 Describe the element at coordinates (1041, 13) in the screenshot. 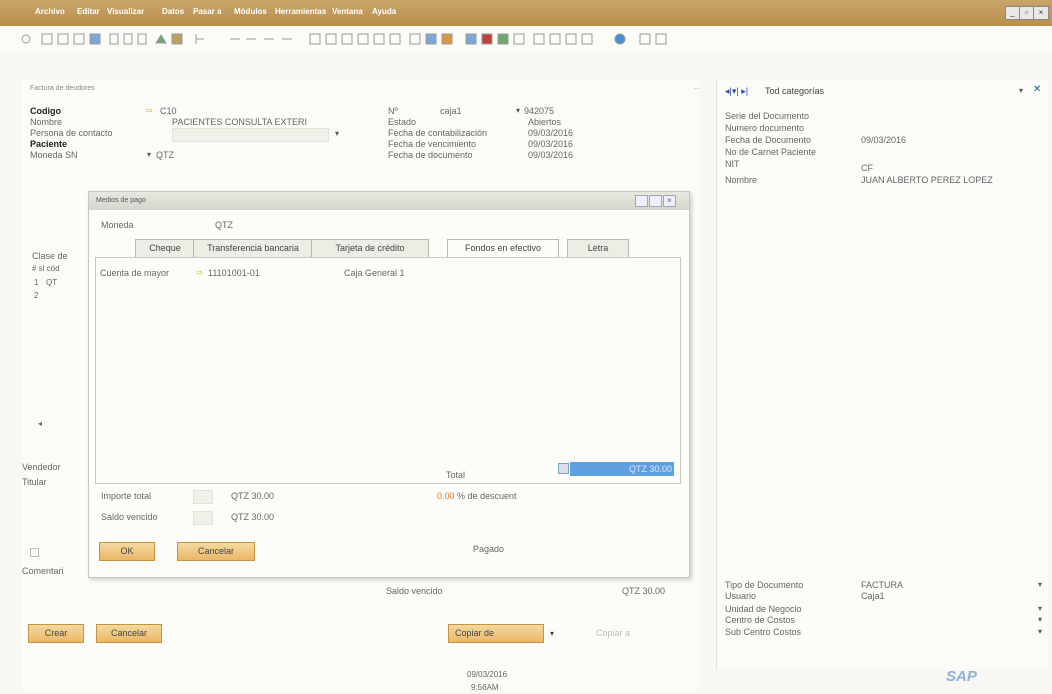

I see `close-icon: ×` at that location.